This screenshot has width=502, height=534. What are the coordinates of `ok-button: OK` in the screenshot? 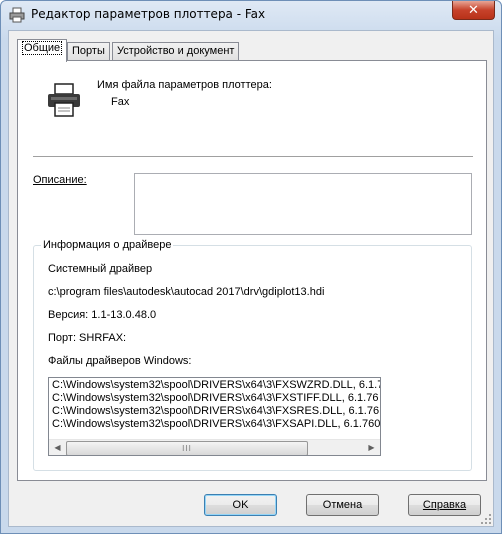 It's located at (240, 505).